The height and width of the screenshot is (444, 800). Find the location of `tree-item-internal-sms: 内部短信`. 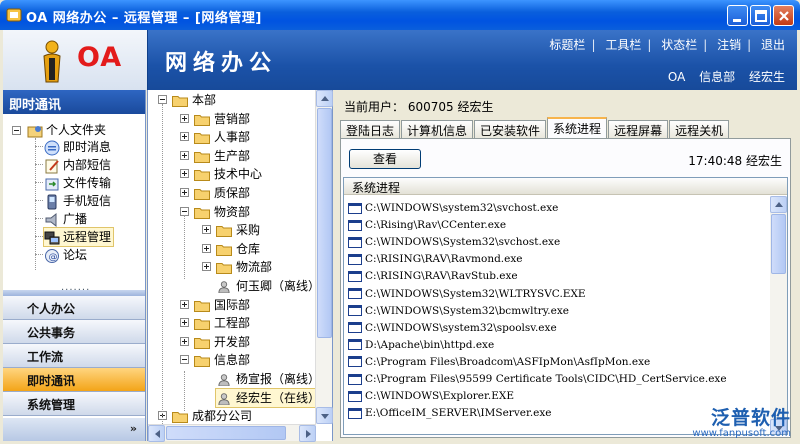

tree-item-internal-sms: 内部短信 is located at coordinates (77, 165).